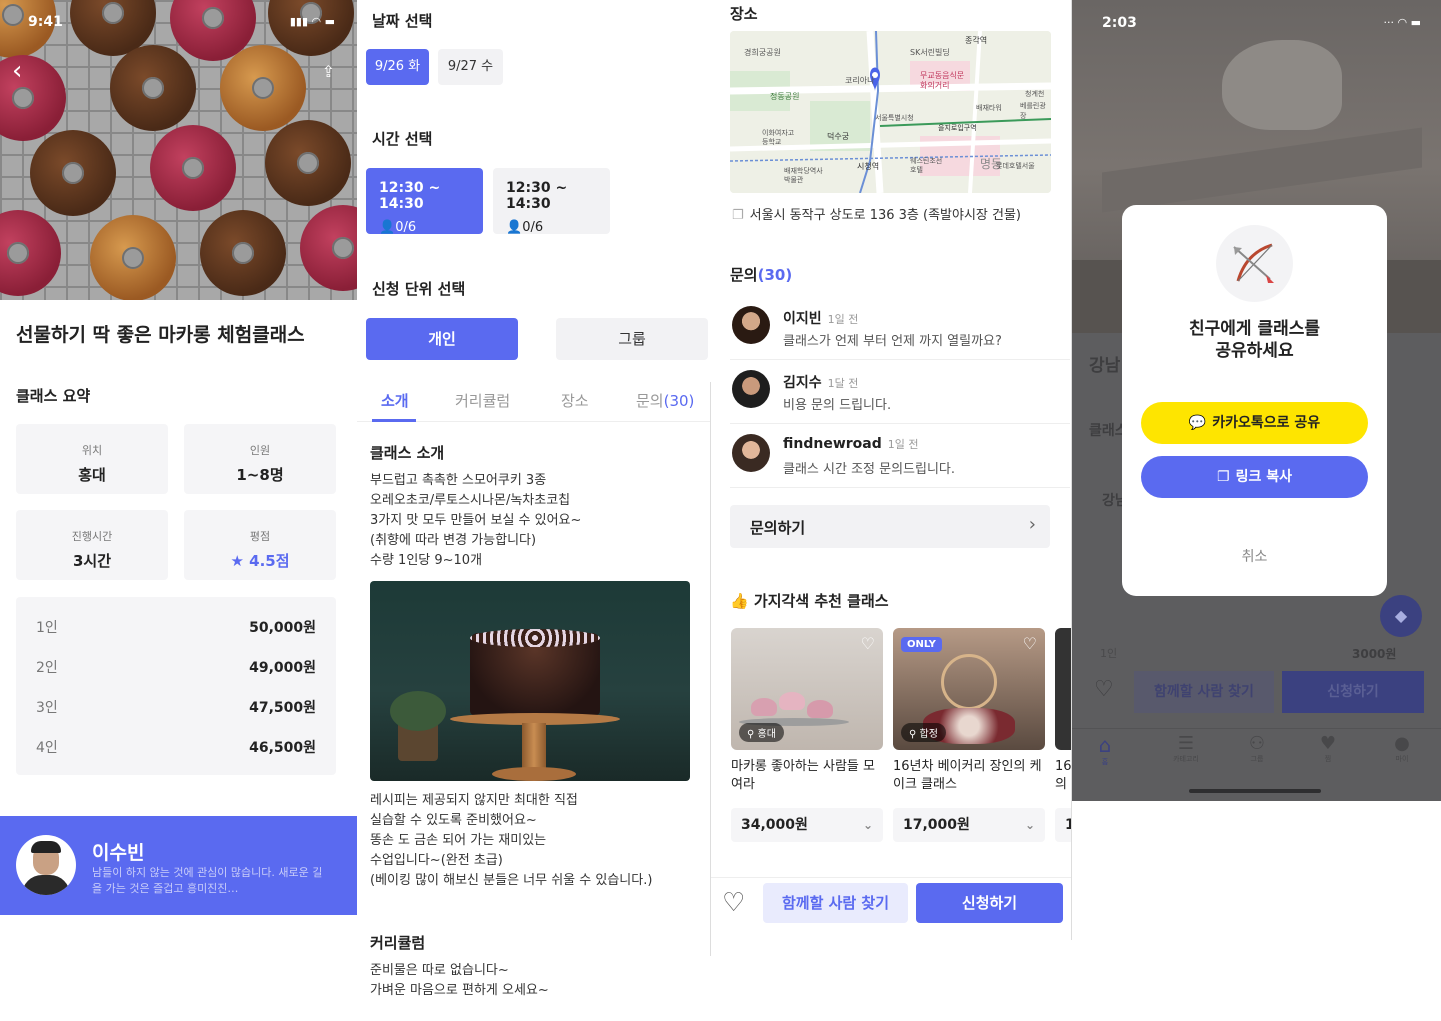  I want to click on host-name: 이수빈, so click(118, 853).